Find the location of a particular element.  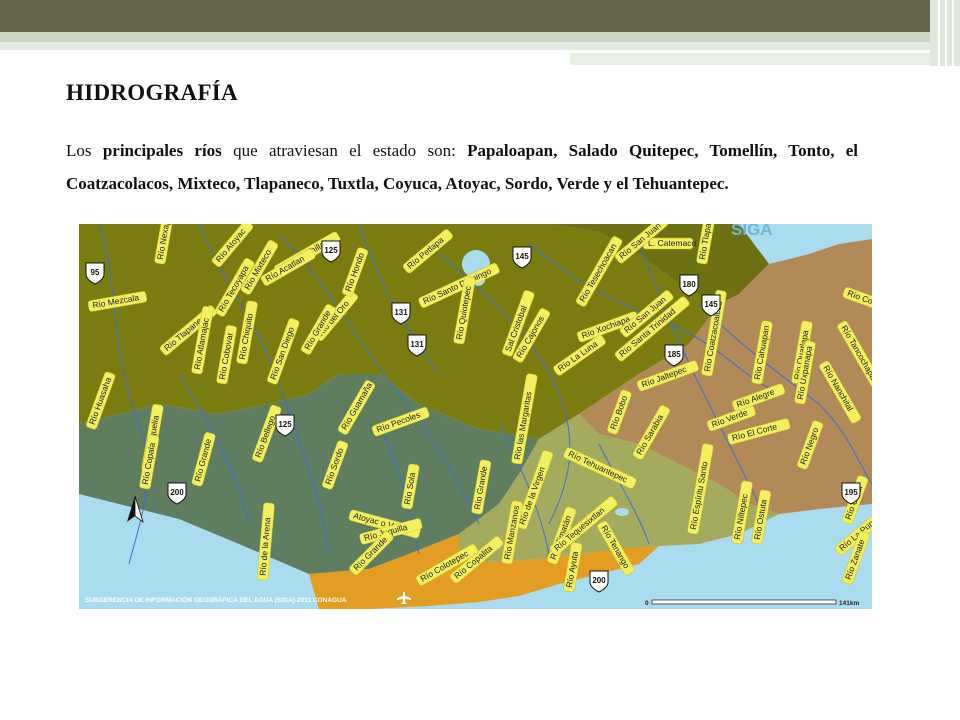

scale-start: 0 is located at coordinates (647, 603).